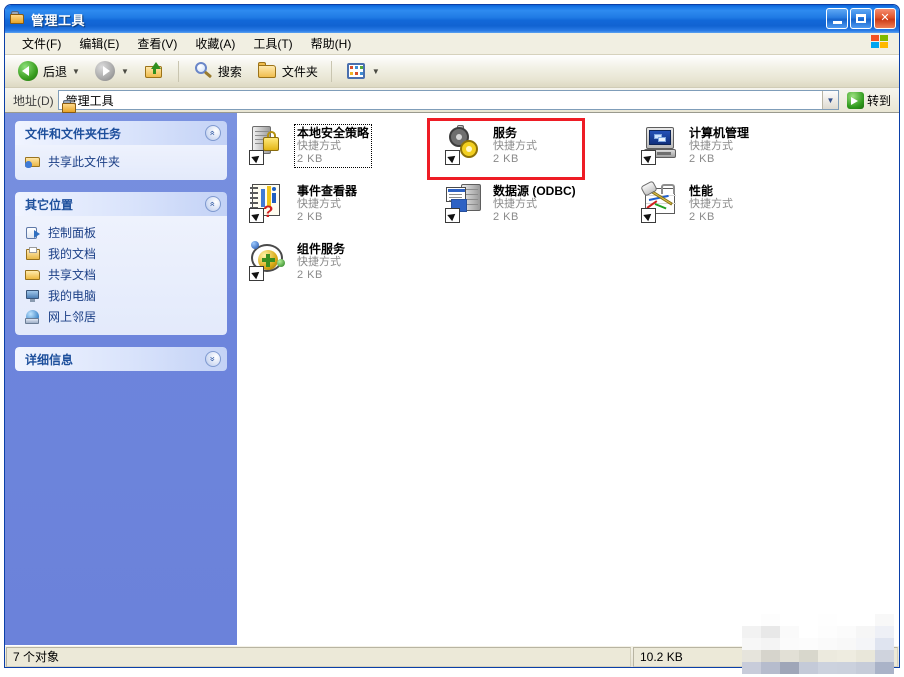  What do you see at coordinates (73, 133) in the screenshot?
I see `panel-title-file-tasks: 文件和文件夹任务` at bounding box center [73, 133].